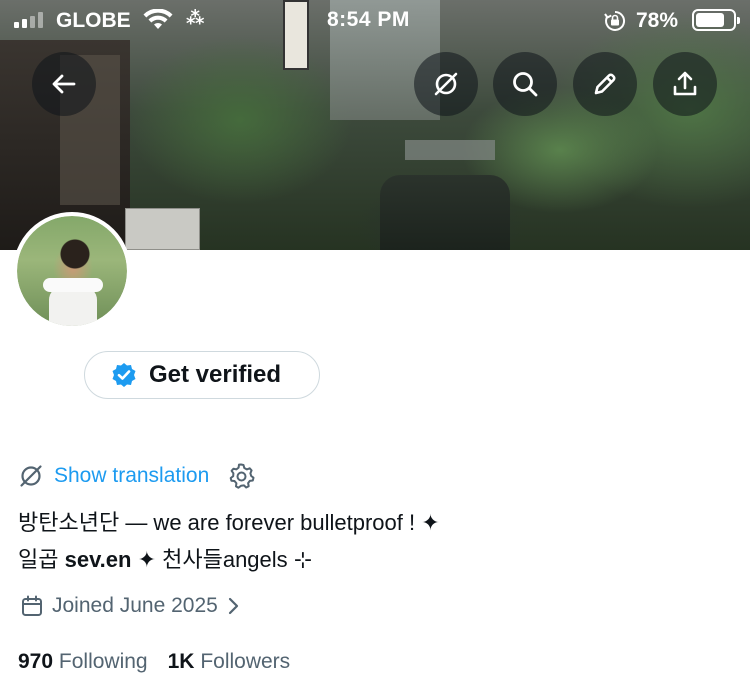  What do you see at coordinates (30, 20) in the screenshot?
I see `cellular-signal-icon` at bounding box center [30, 20].